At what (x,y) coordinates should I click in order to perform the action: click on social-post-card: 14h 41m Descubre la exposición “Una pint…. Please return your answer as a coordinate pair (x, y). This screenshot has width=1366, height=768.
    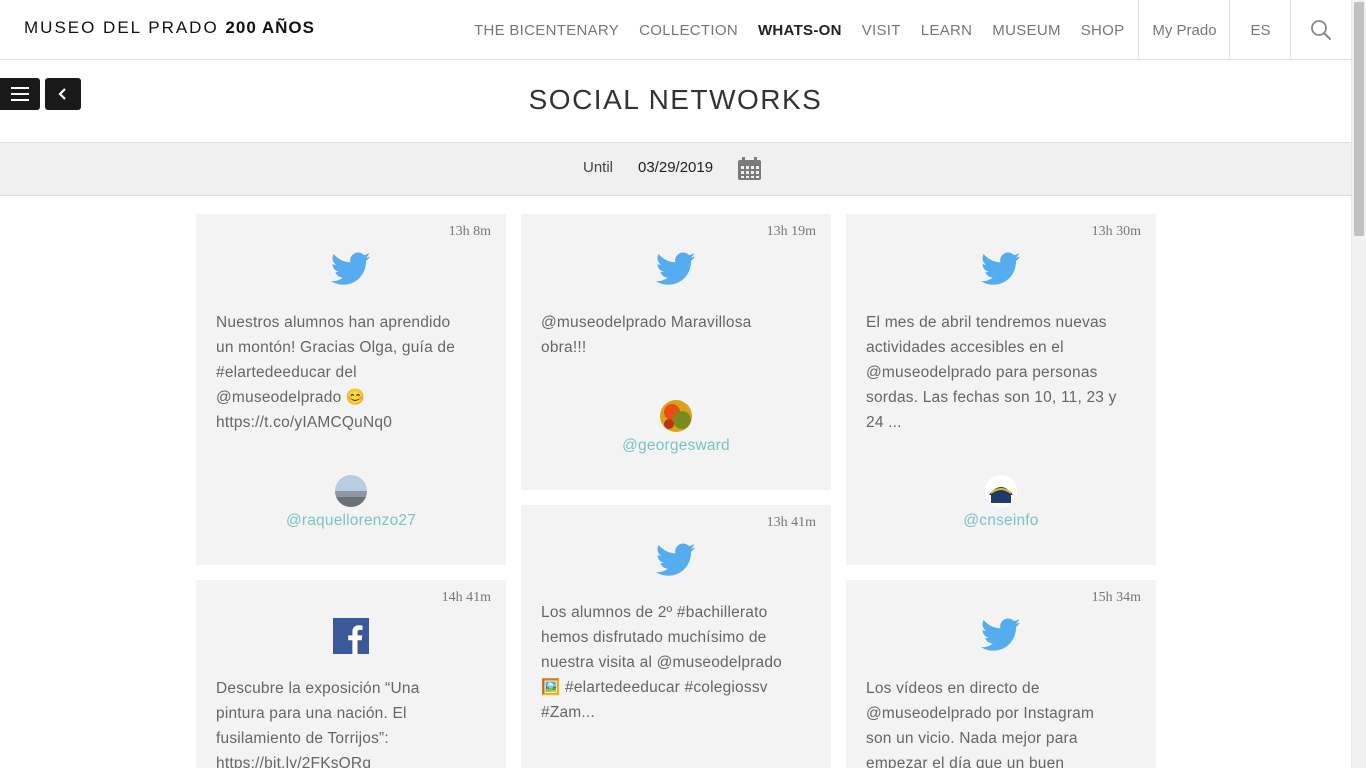
    Looking at the image, I should click on (351, 674).